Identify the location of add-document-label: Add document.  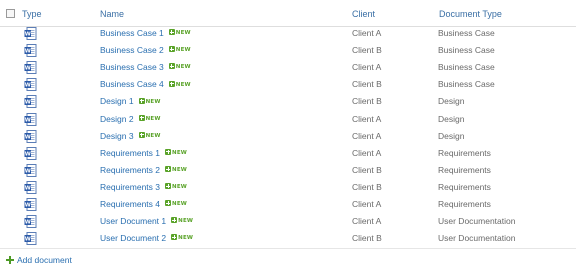
(44, 260).